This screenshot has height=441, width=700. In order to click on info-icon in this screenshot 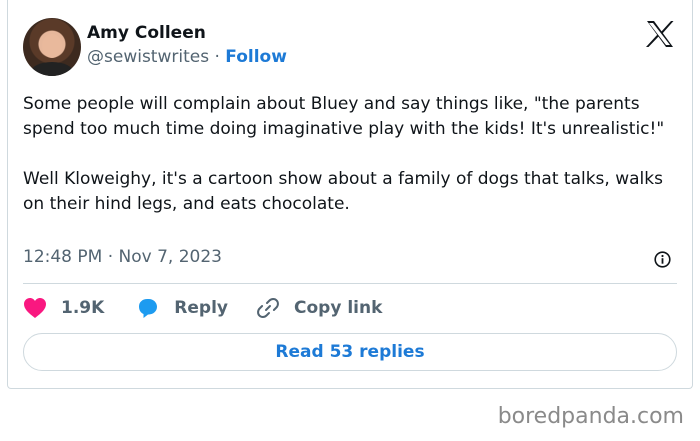, I will do `click(662, 259)`.